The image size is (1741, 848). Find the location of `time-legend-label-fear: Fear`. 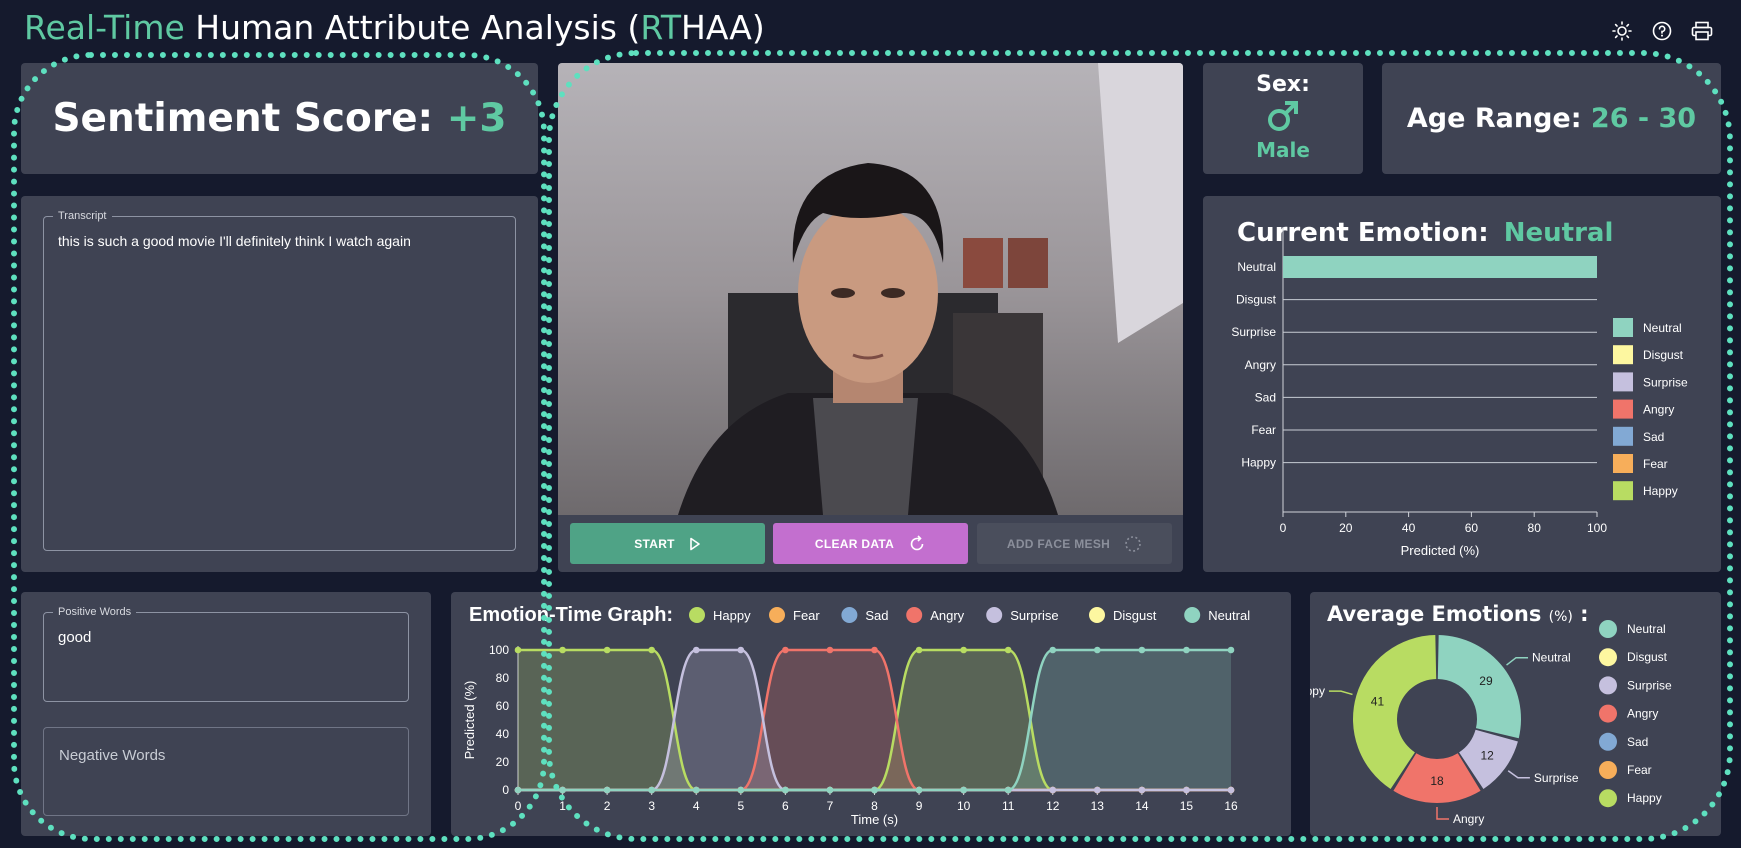

time-legend-label-fear: Fear is located at coordinates (806, 615).